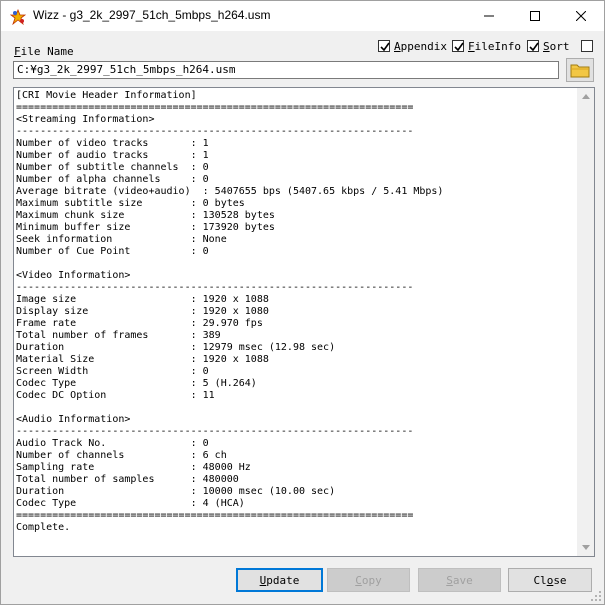  I want to click on save-button: Save, so click(459, 580).